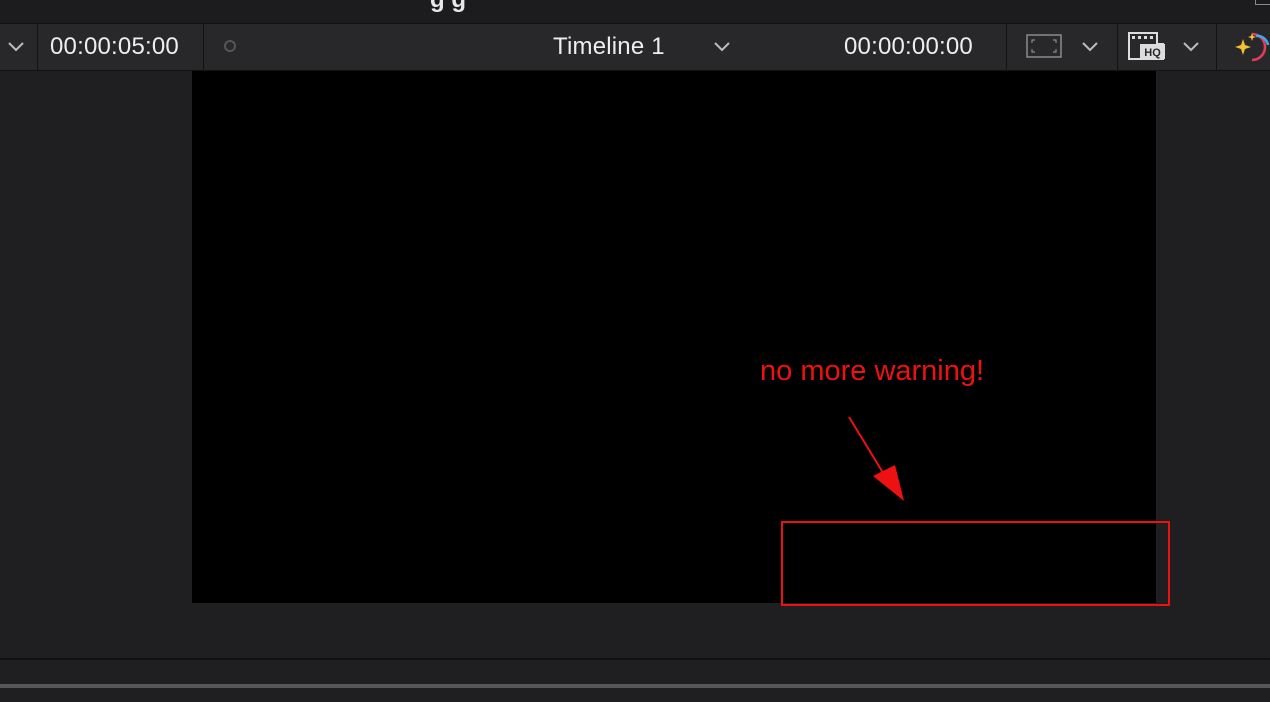 The height and width of the screenshot is (702, 1270). What do you see at coordinates (635, 686) in the screenshot?
I see `scrollbar` at bounding box center [635, 686].